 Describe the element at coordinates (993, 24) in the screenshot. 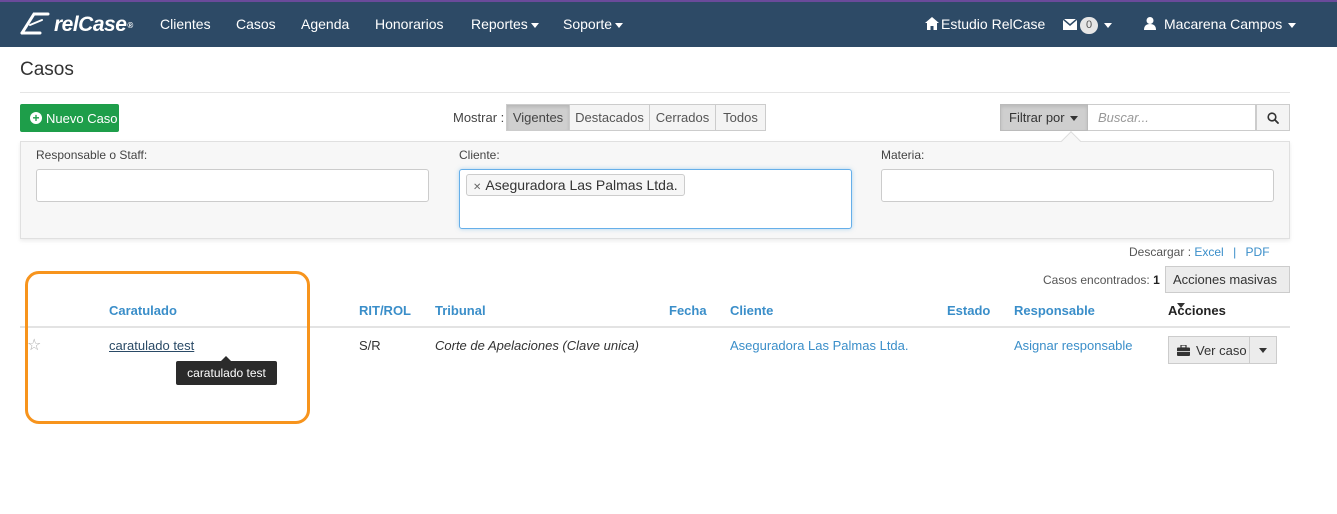

I see `studio-name: Estudio RelCase` at that location.